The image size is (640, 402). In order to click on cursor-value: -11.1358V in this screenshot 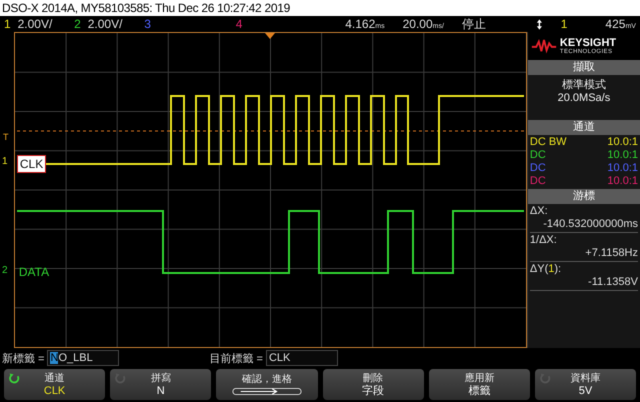, I will do `click(613, 282)`.